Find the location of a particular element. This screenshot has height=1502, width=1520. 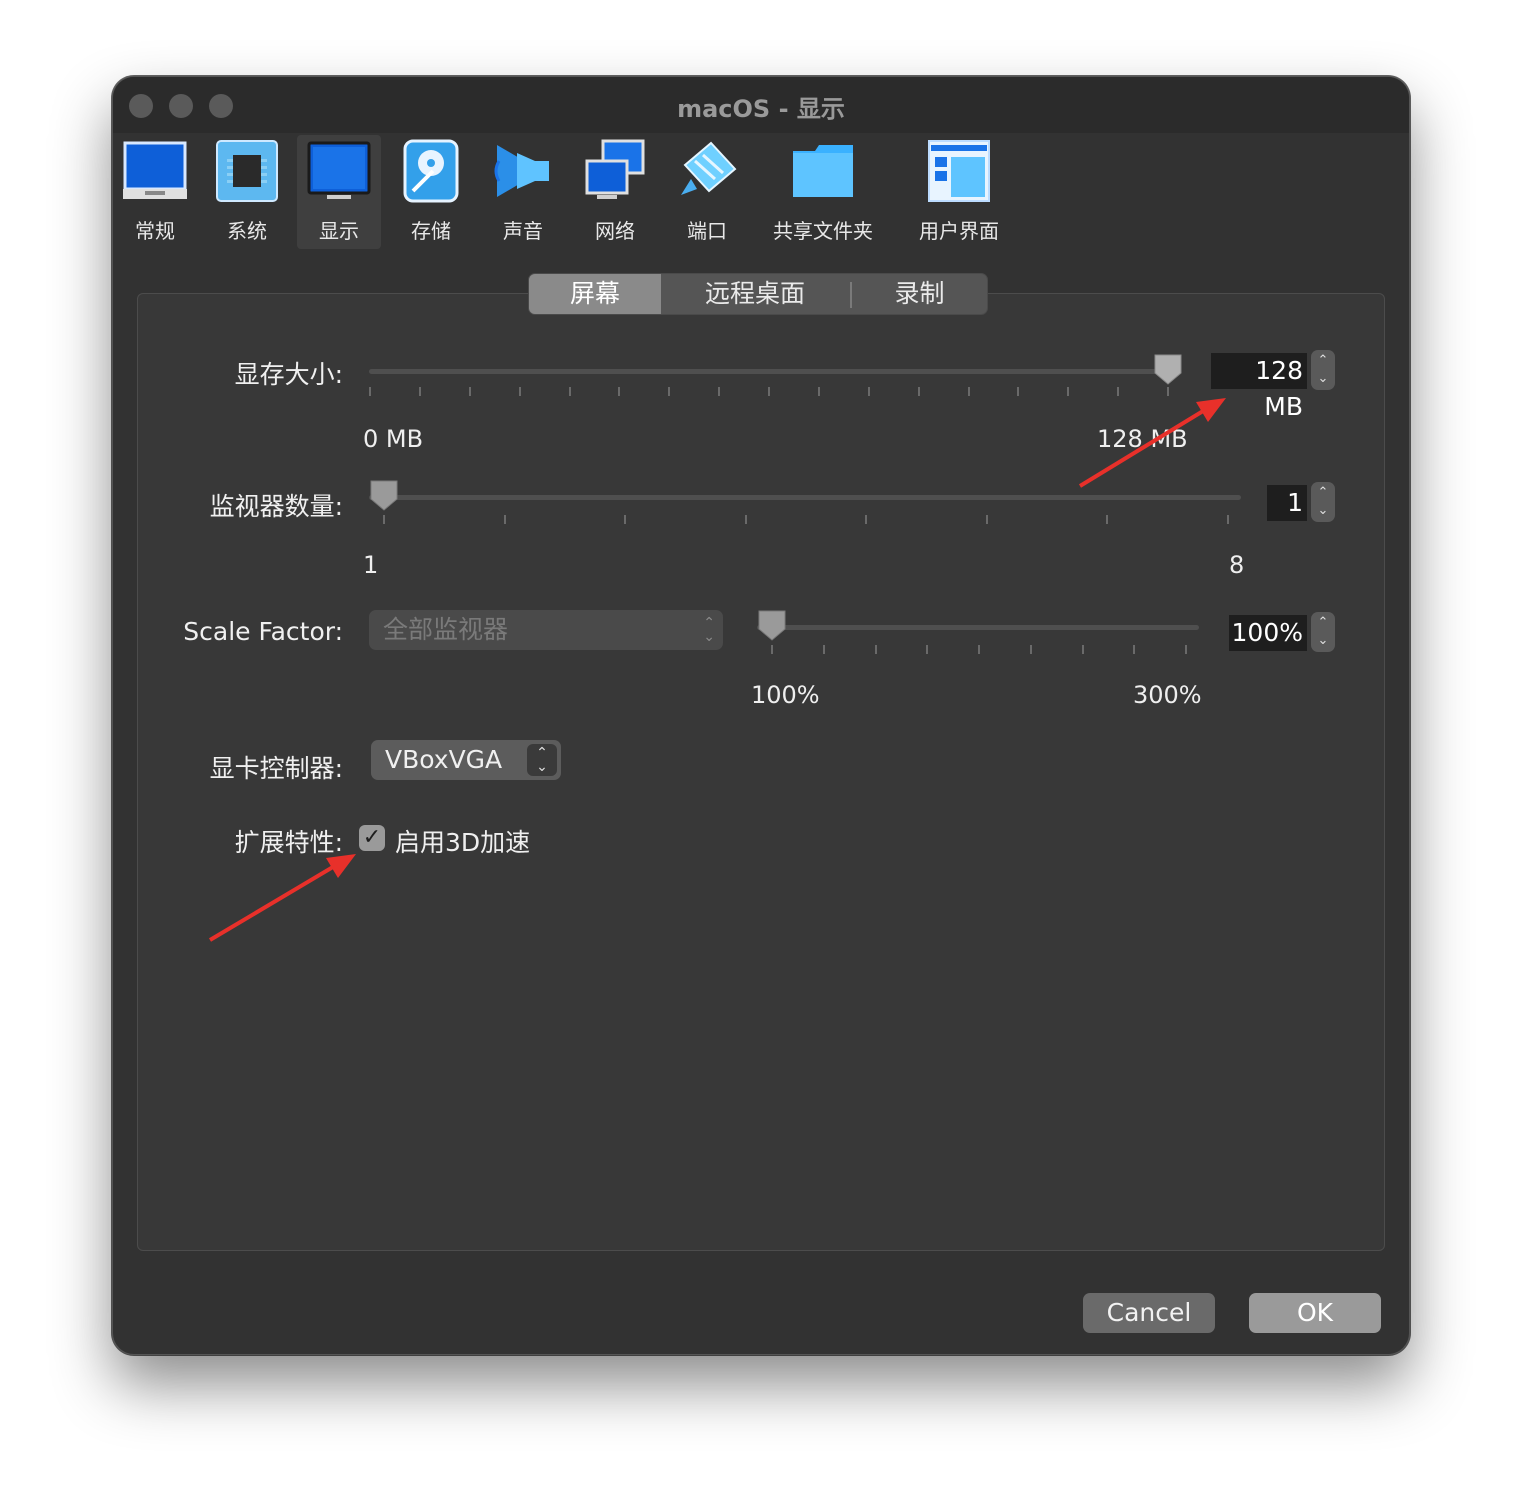

toolbar-label: 系统 is located at coordinates (247, 231).